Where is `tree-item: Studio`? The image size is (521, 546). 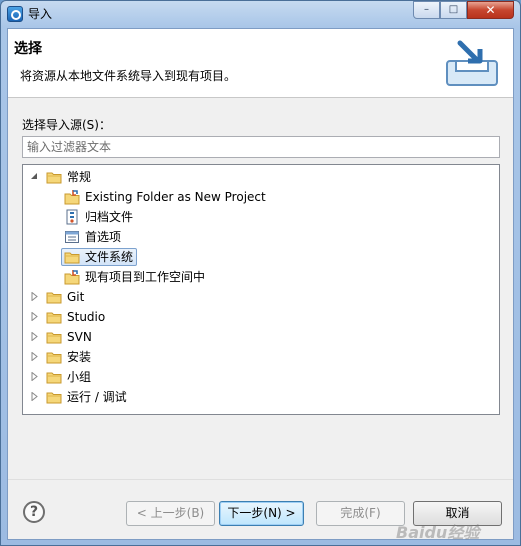 tree-item: Studio is located at coordinates (258, 317).